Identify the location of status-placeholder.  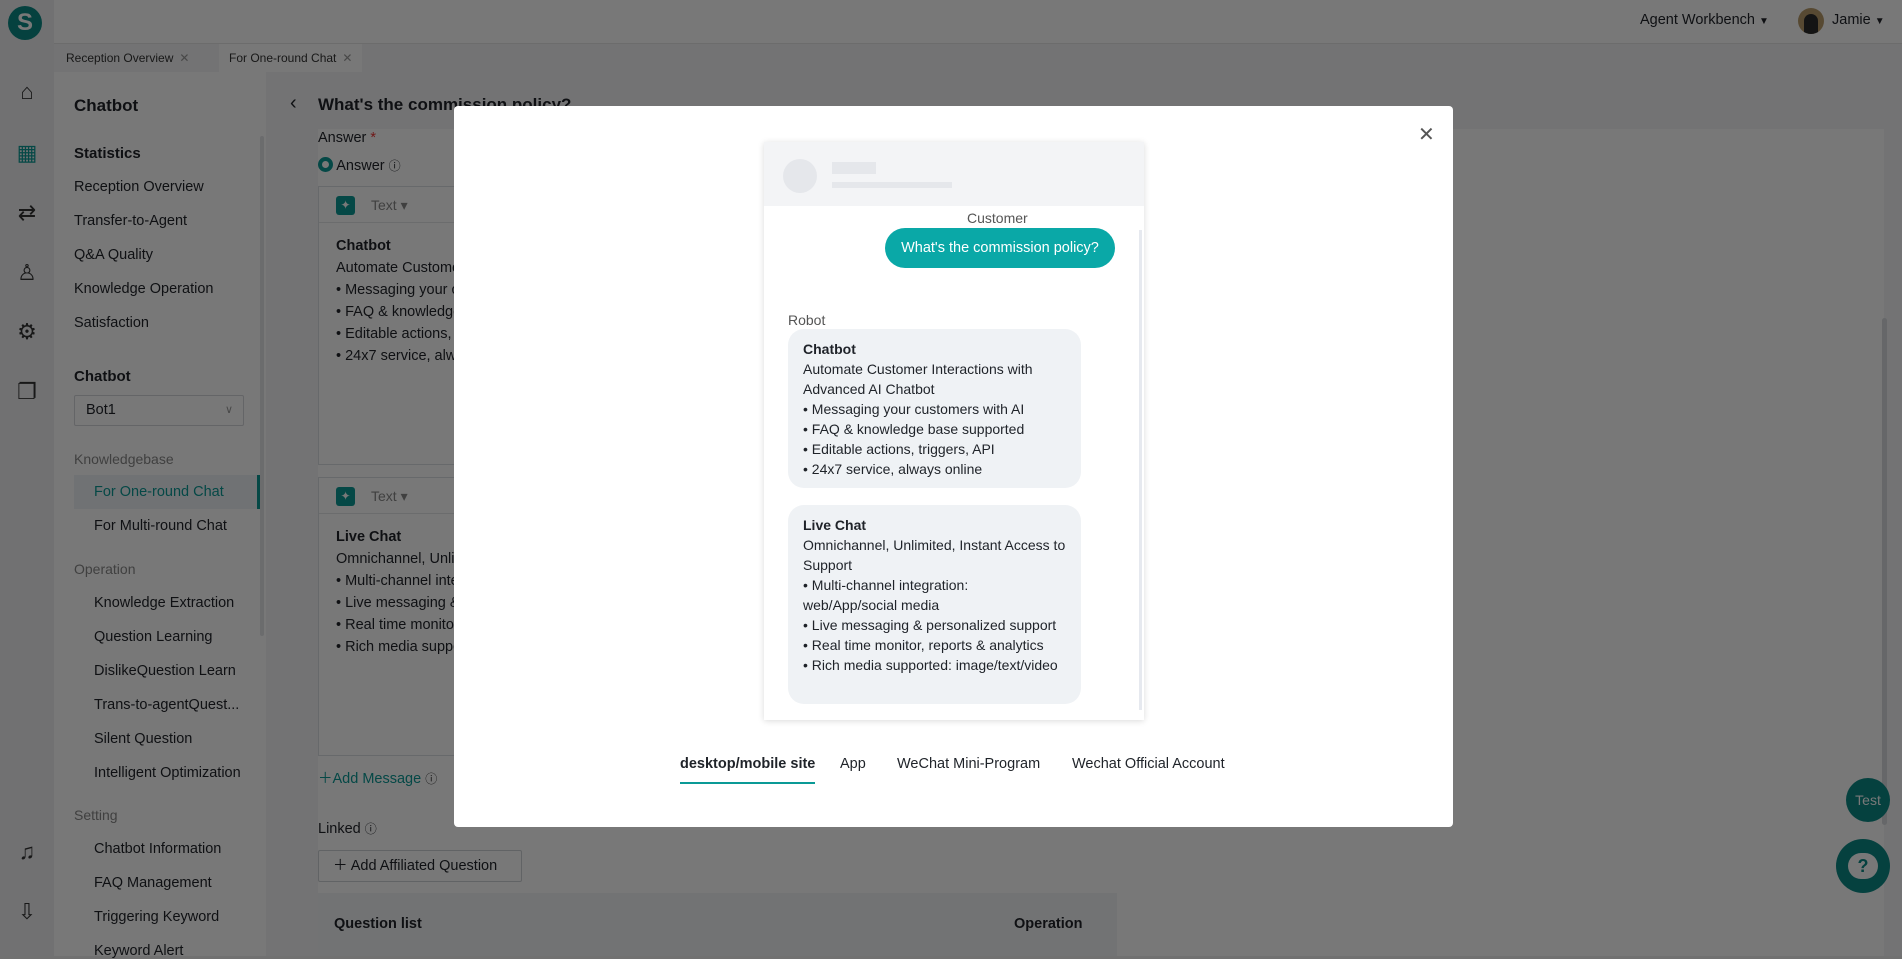
(892, 185).